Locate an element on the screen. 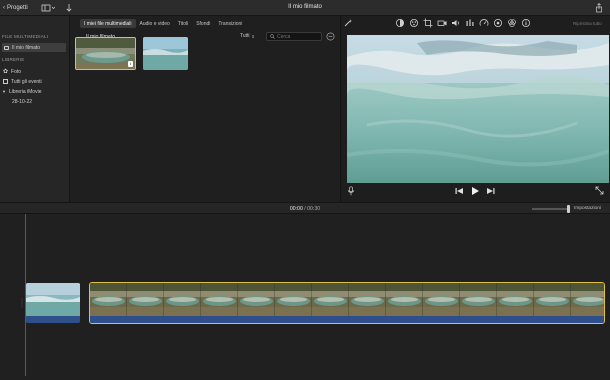 This screenshot has width=610, height=380. clip-trim-handle is located at coordinates (22, 303).